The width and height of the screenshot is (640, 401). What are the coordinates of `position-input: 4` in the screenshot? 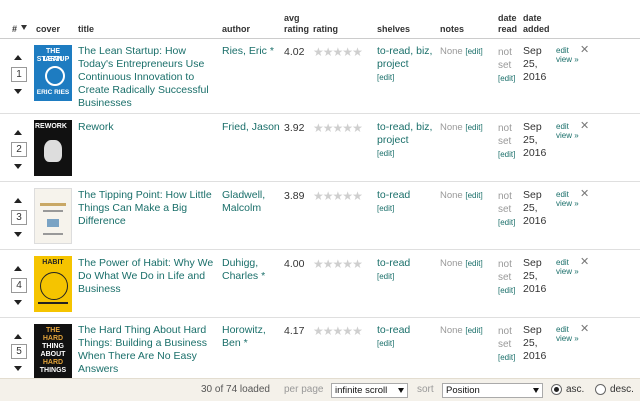 It's located at (19, 285).